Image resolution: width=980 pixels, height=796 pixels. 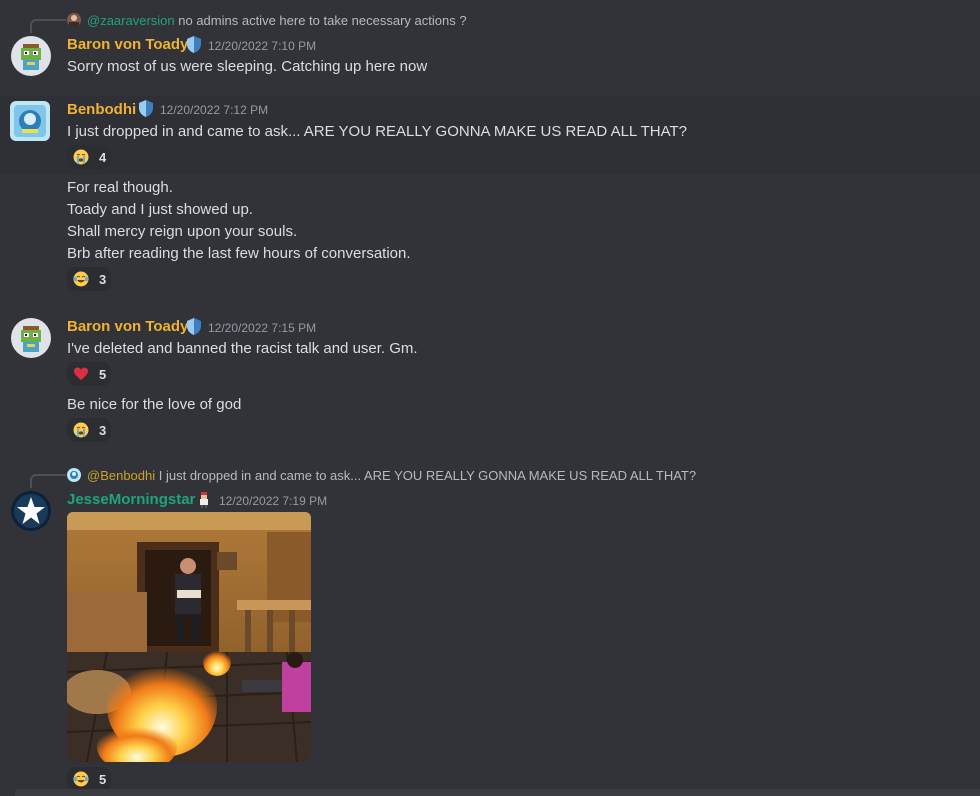 I want to click on reply-mention: @Benbodhi, so click(x=121, y=475).